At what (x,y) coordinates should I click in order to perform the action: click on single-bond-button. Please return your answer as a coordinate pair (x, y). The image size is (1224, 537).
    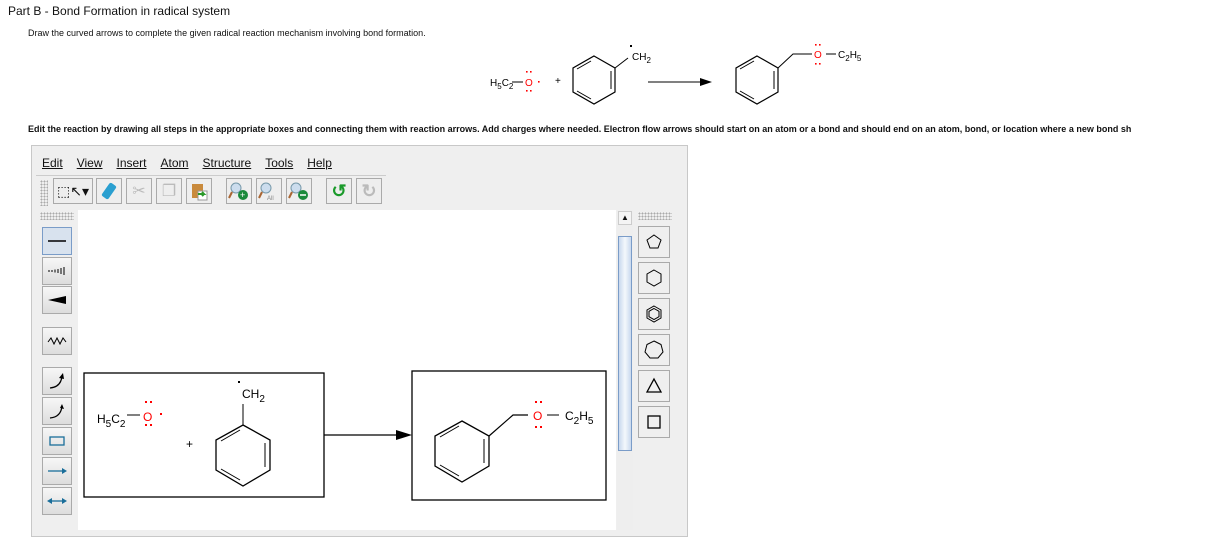
    Looking at the image, I should click on (57, 241).